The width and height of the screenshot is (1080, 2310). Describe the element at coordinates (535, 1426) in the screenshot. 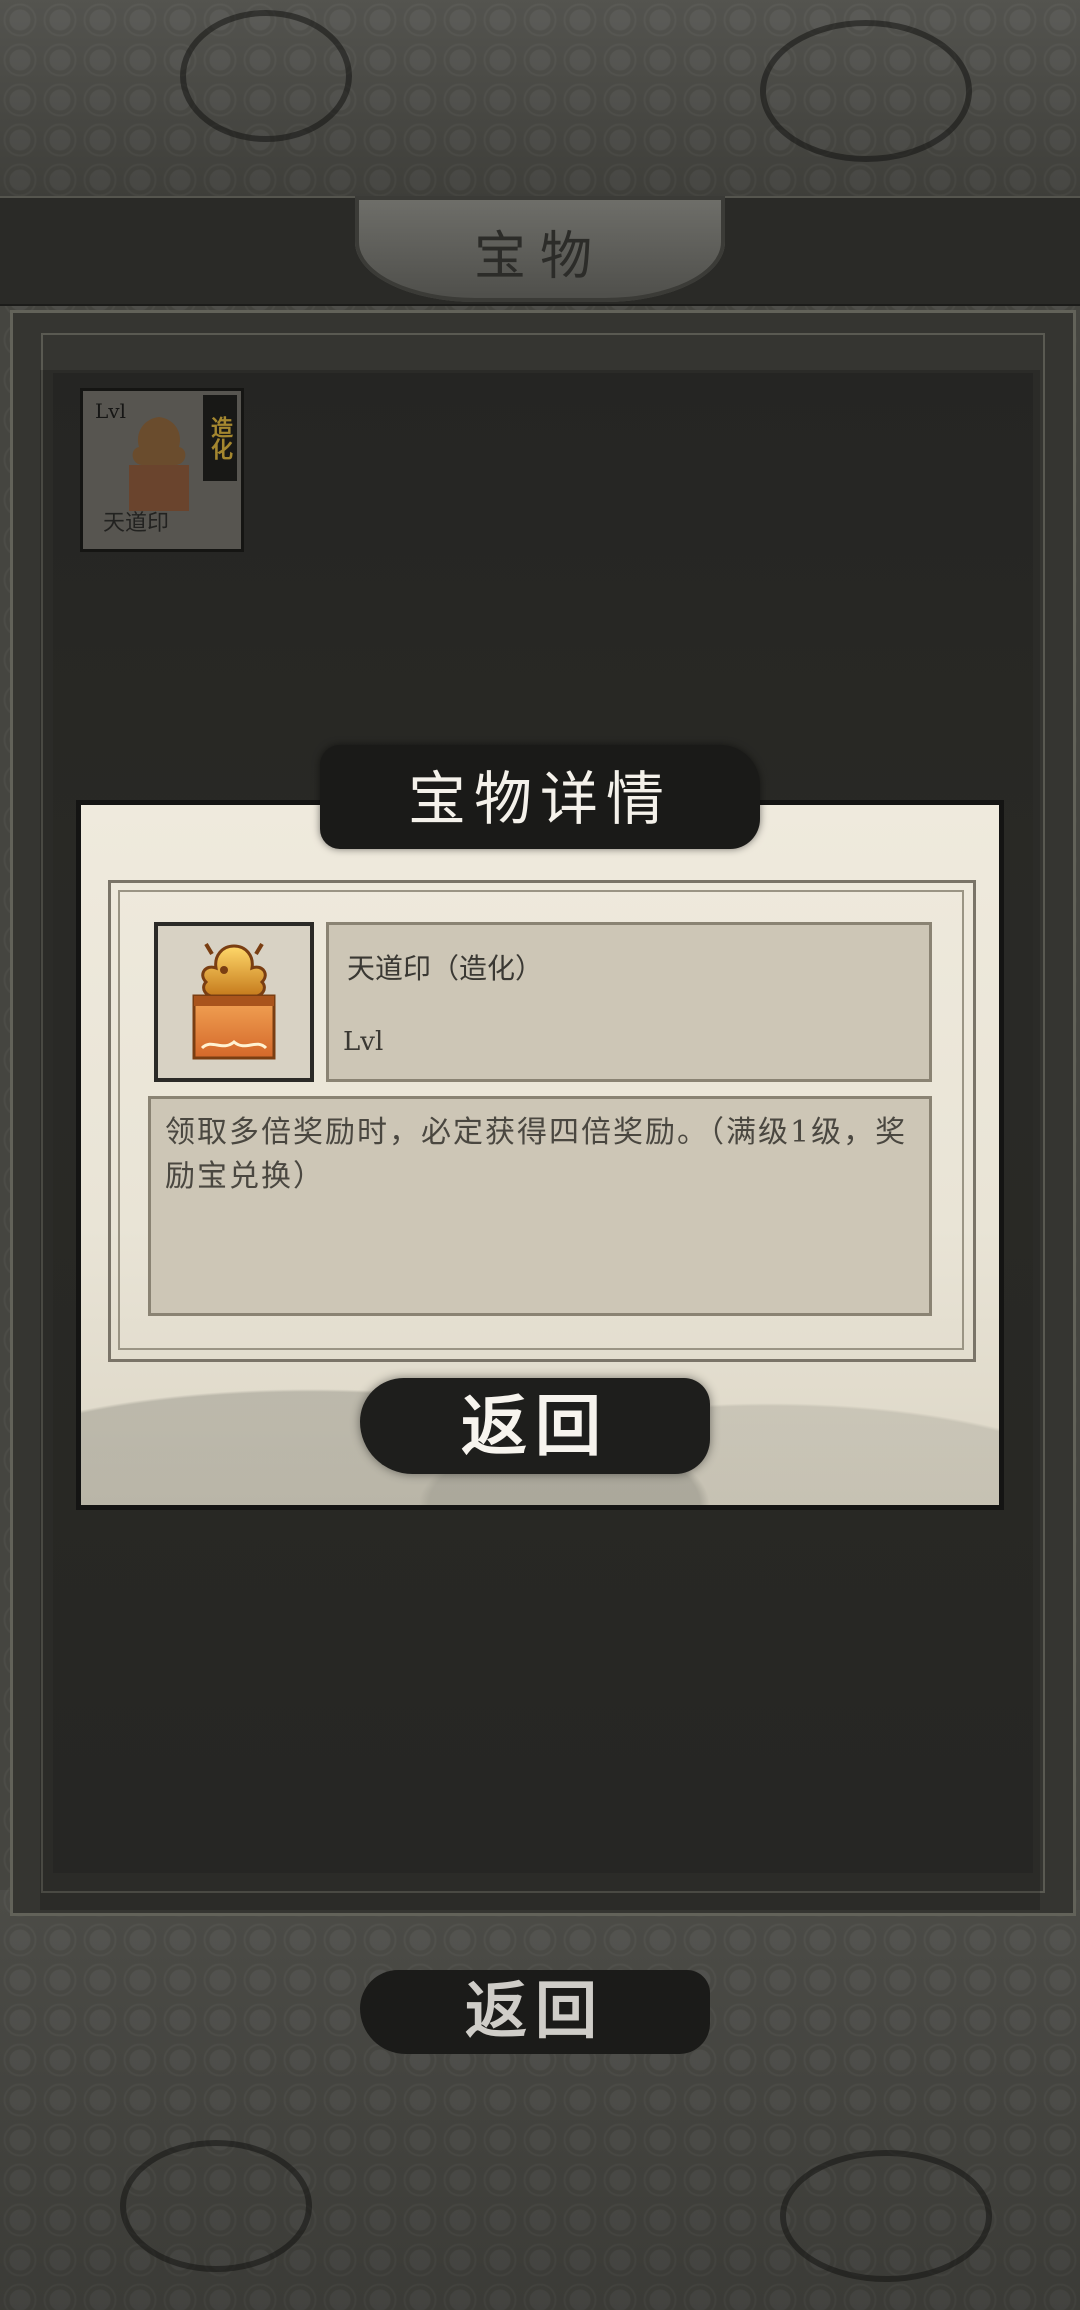

I see `dialog-return-button: 返回` at that location.